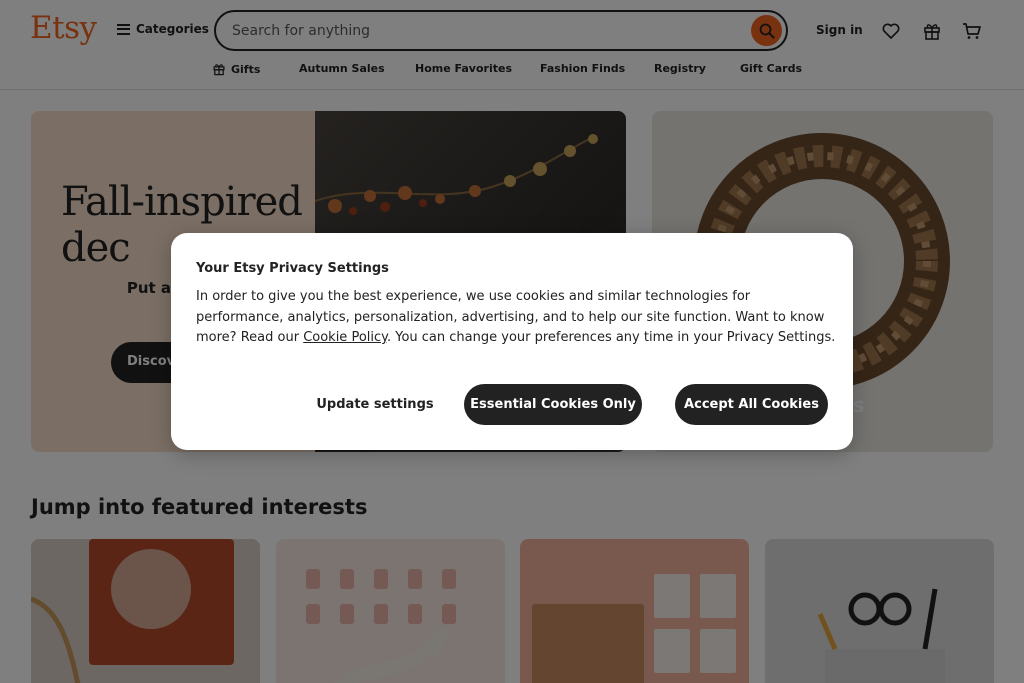 The width and height of the screenshot is (1024, 683). What do you see at coordinates (292, 268) in the screenshot?
I see `dialog-title: Your Etsy Privacy Settings` at bounding box center [292, 268].